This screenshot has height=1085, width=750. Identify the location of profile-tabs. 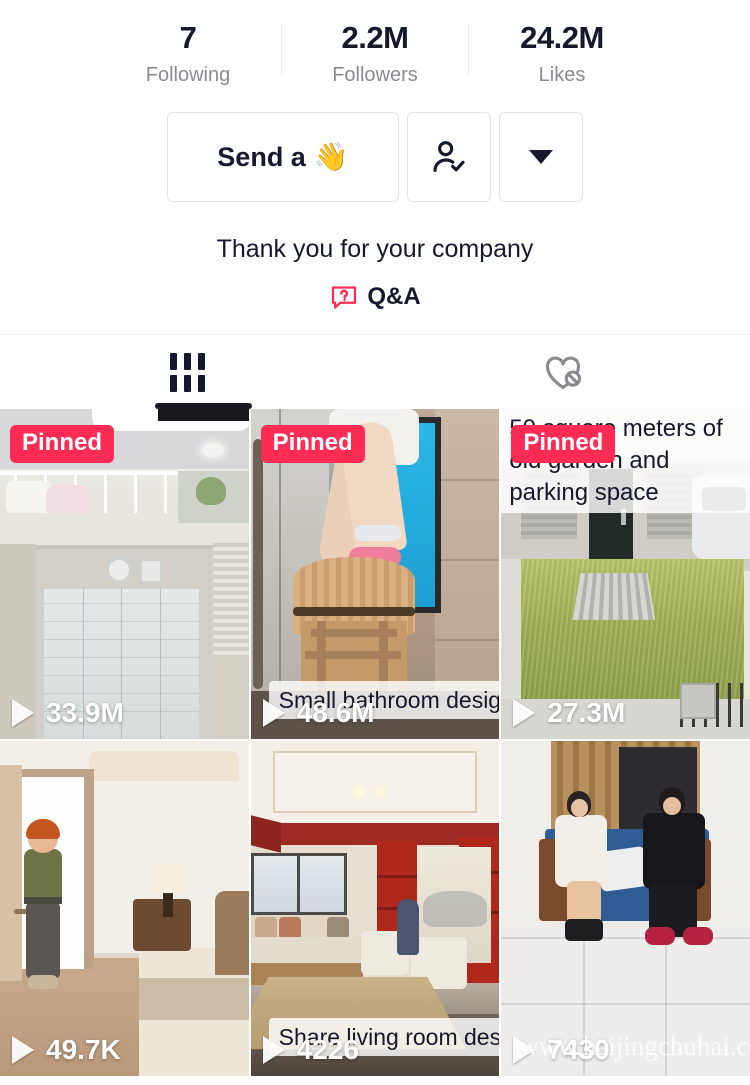
(375, 371).